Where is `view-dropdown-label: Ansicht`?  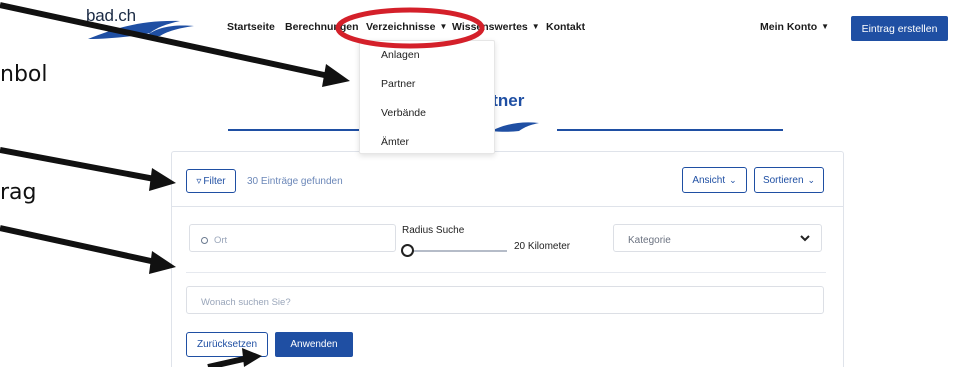
view-dropdown-label: Ansicht is located at coordinates (709, 180).